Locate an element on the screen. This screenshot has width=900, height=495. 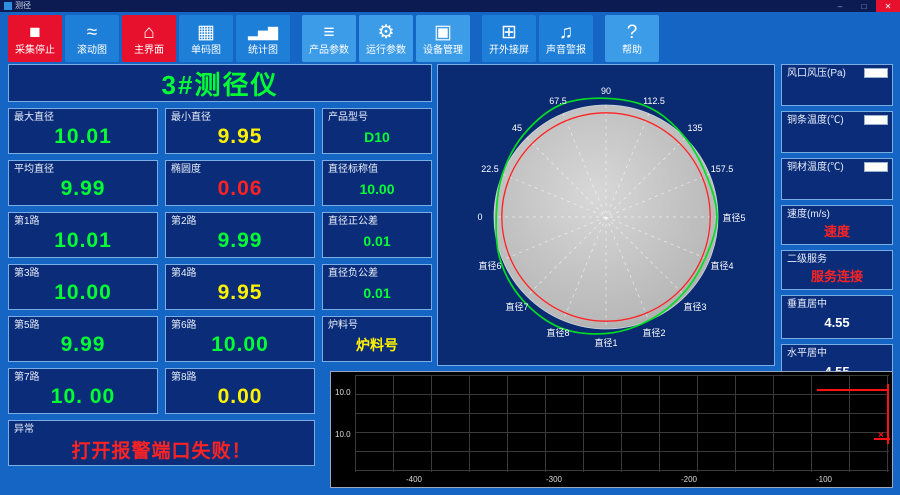
window-controls: – □ ✕ is located at coordinates (864, 6).